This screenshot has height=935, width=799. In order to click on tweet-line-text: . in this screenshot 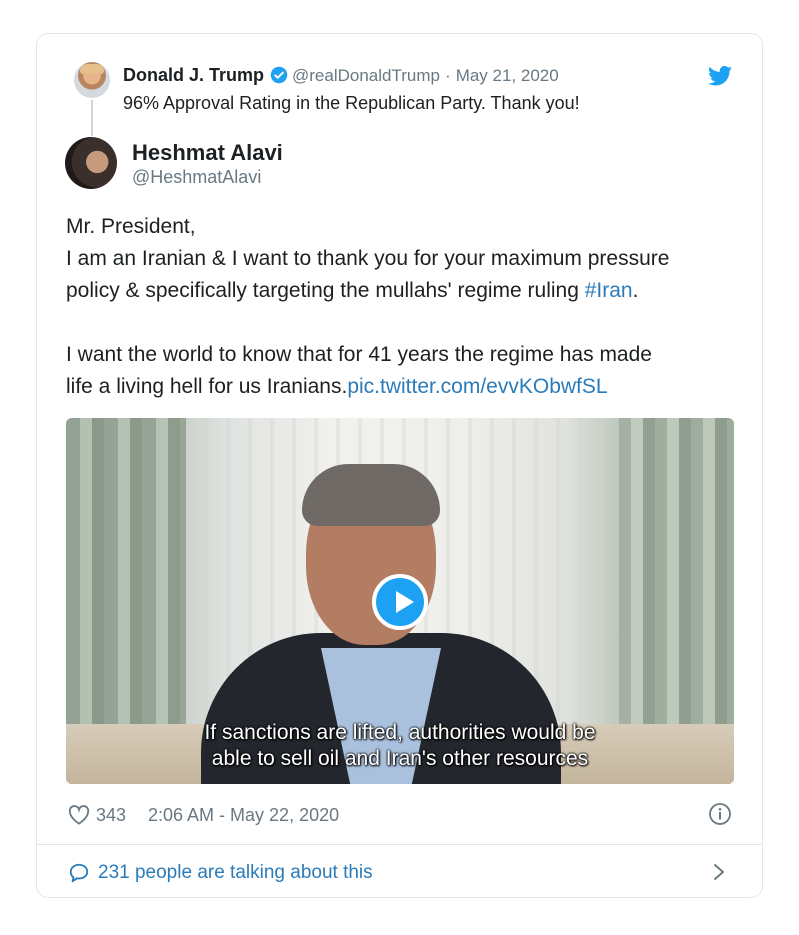, I will do `click(635, 290)`.